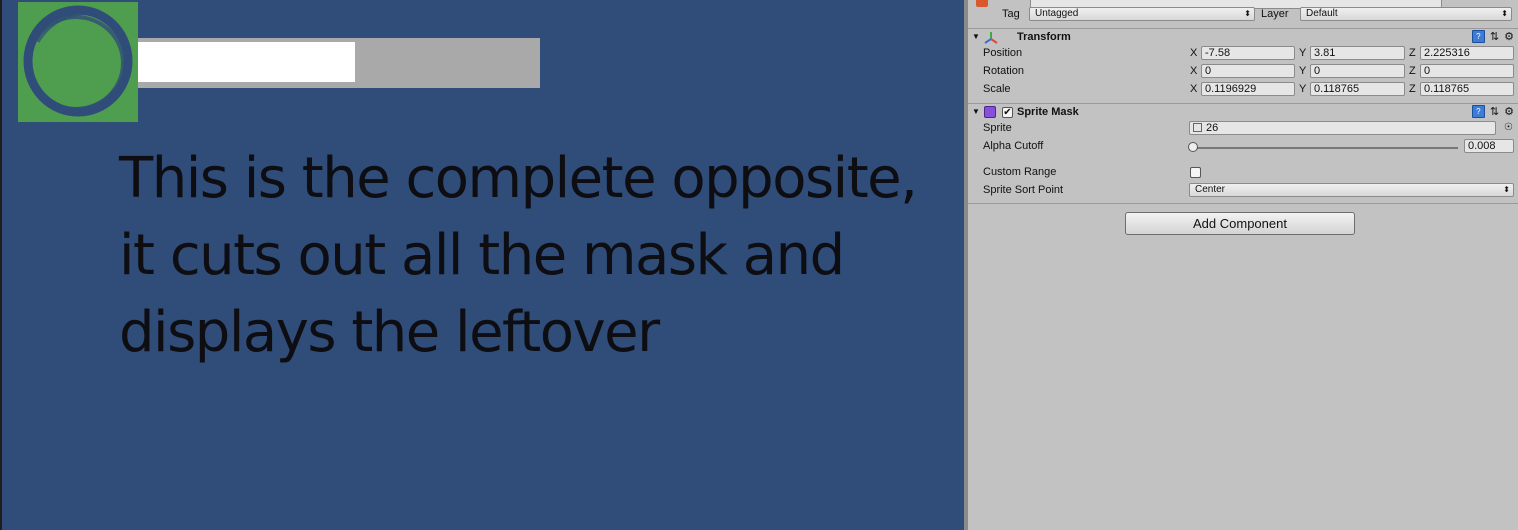  Describe the element at coordinates (1467, 89) in the screenshot. I see `scale-z-field: 0.118765` at that location.